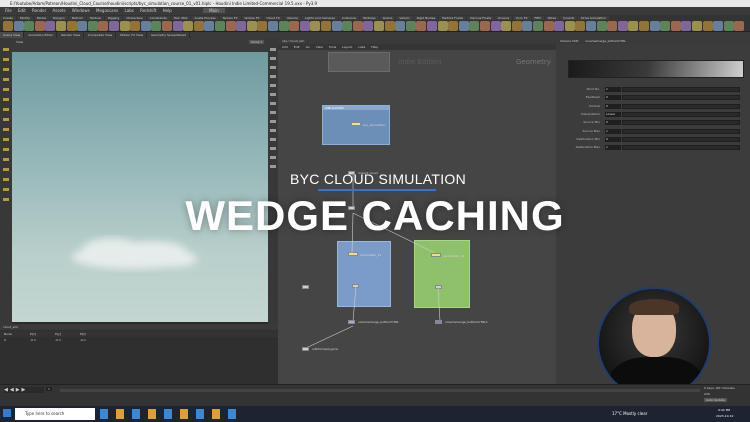 The height and width of the screenshot is (422, 750). I want to click on shelf-tab: Texture, so click(95, 18).